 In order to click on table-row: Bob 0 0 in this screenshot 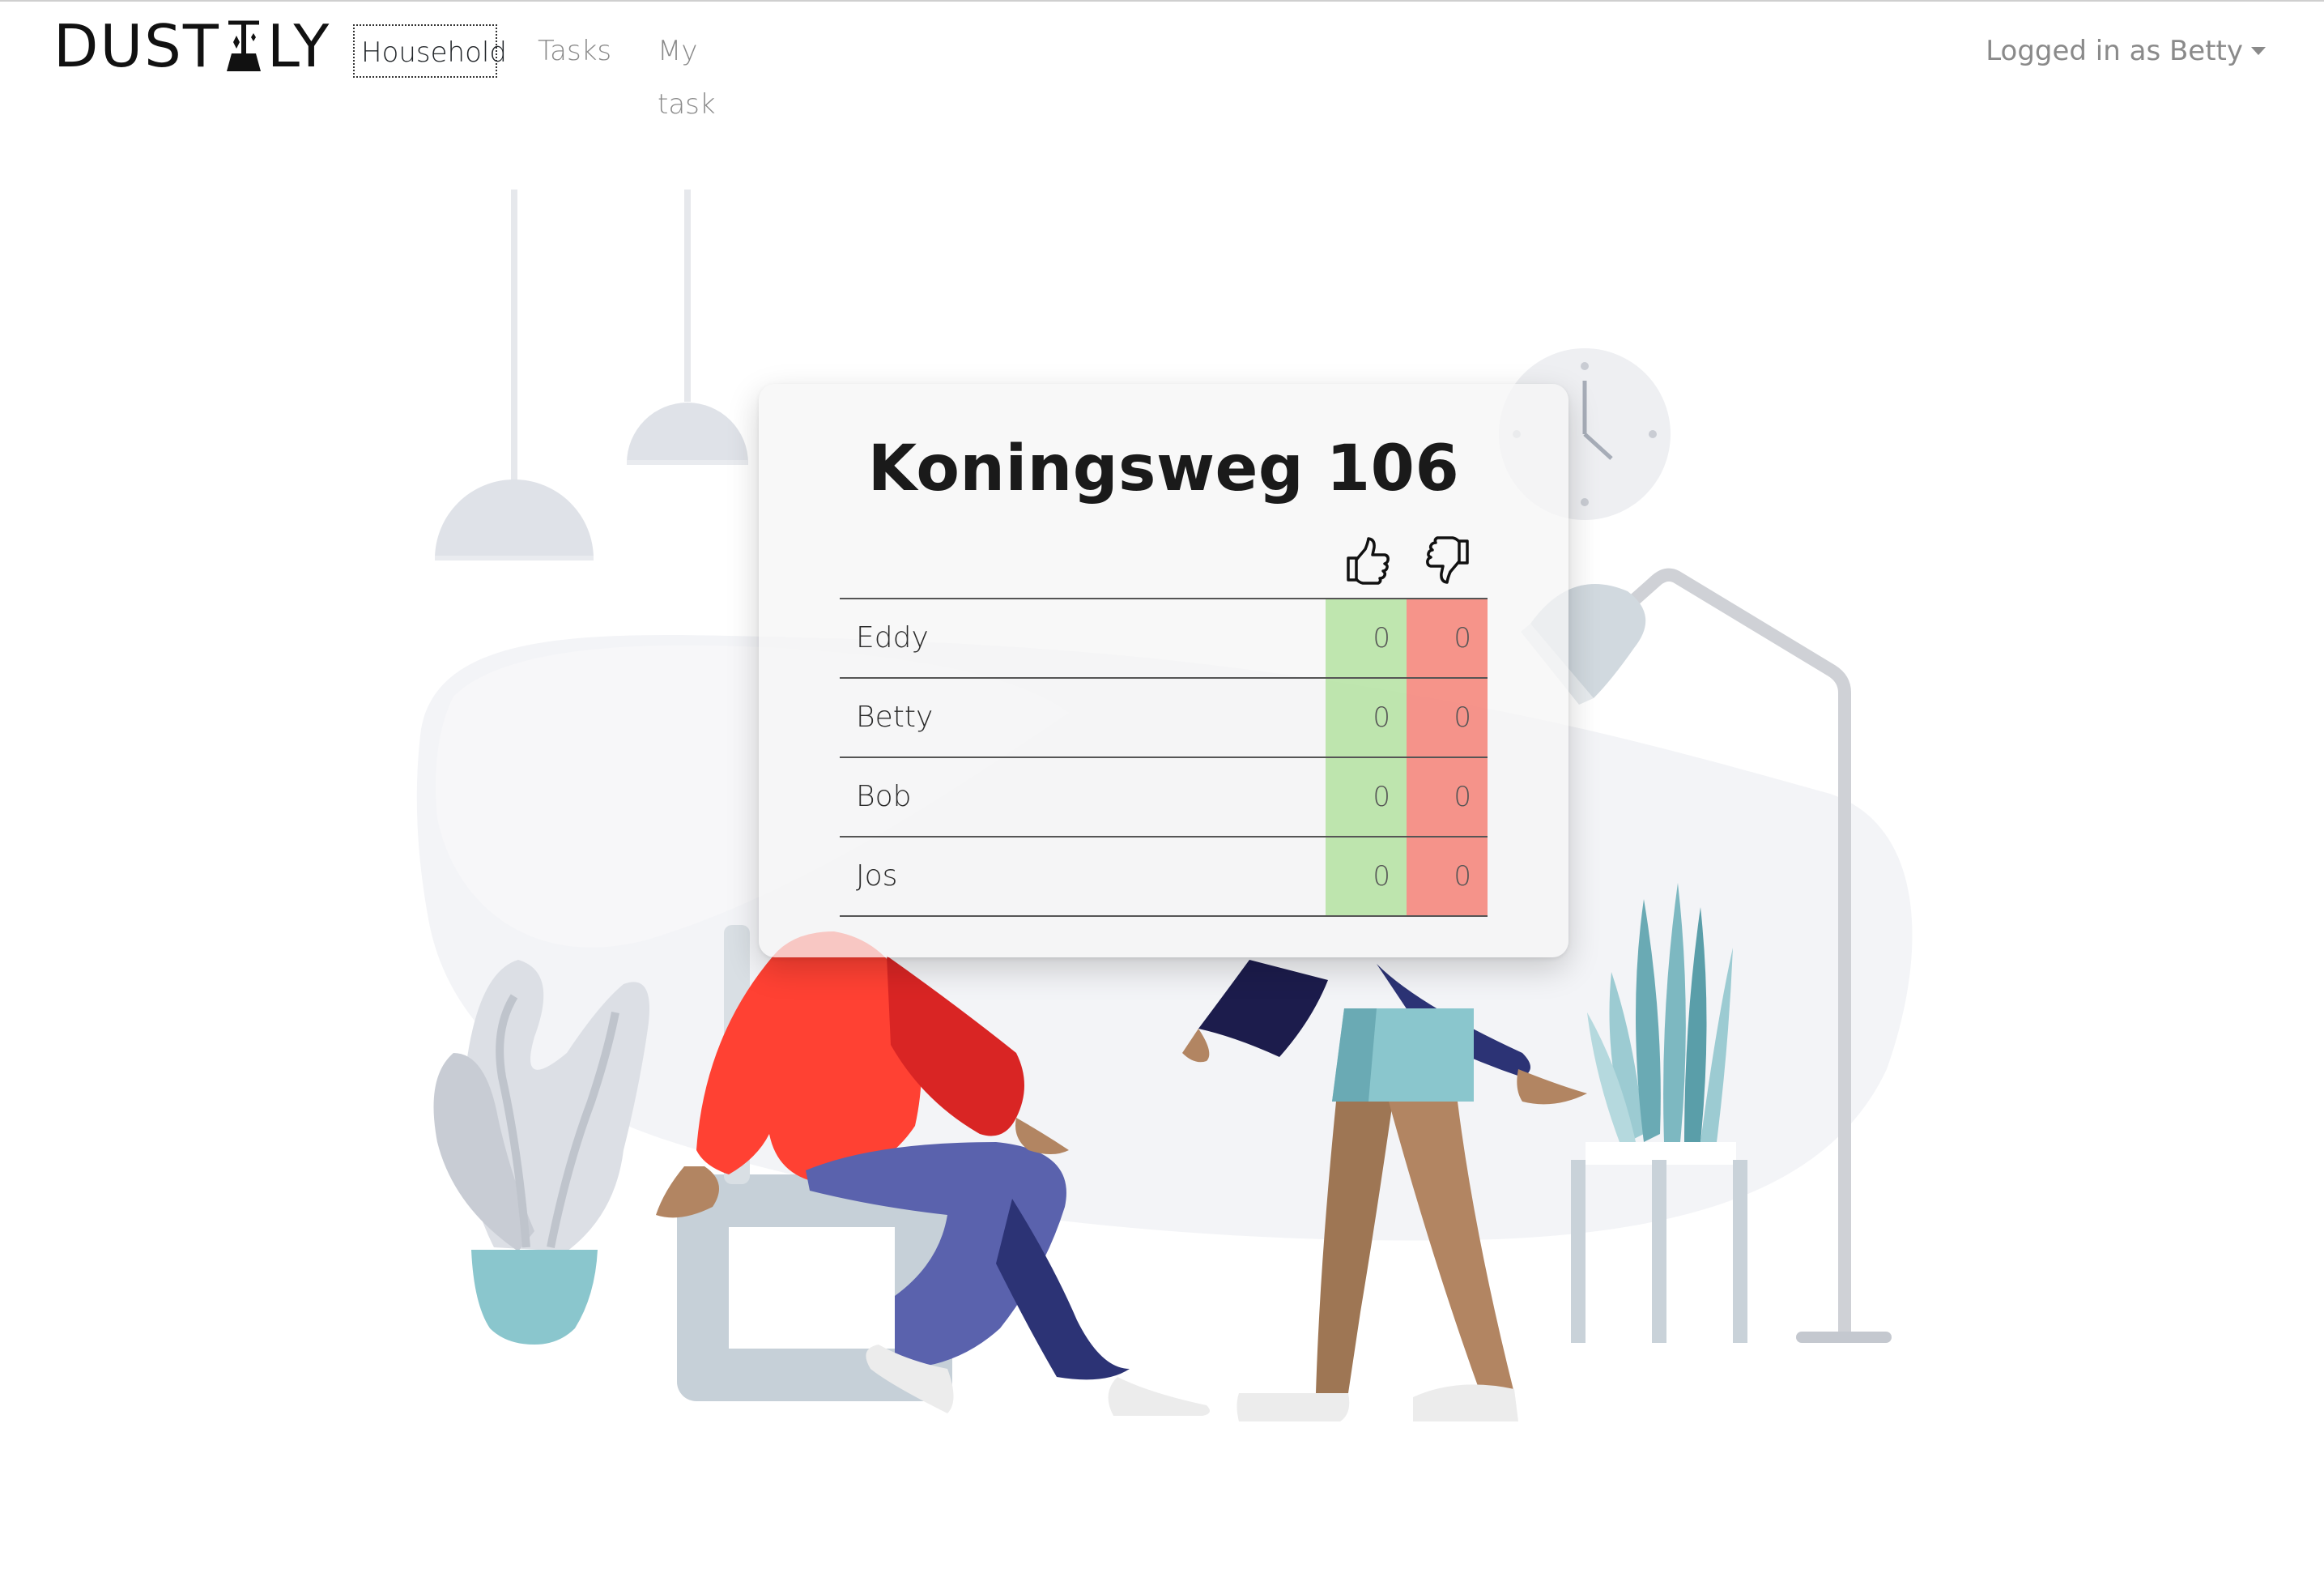, I will do `click(1164, 796)`.